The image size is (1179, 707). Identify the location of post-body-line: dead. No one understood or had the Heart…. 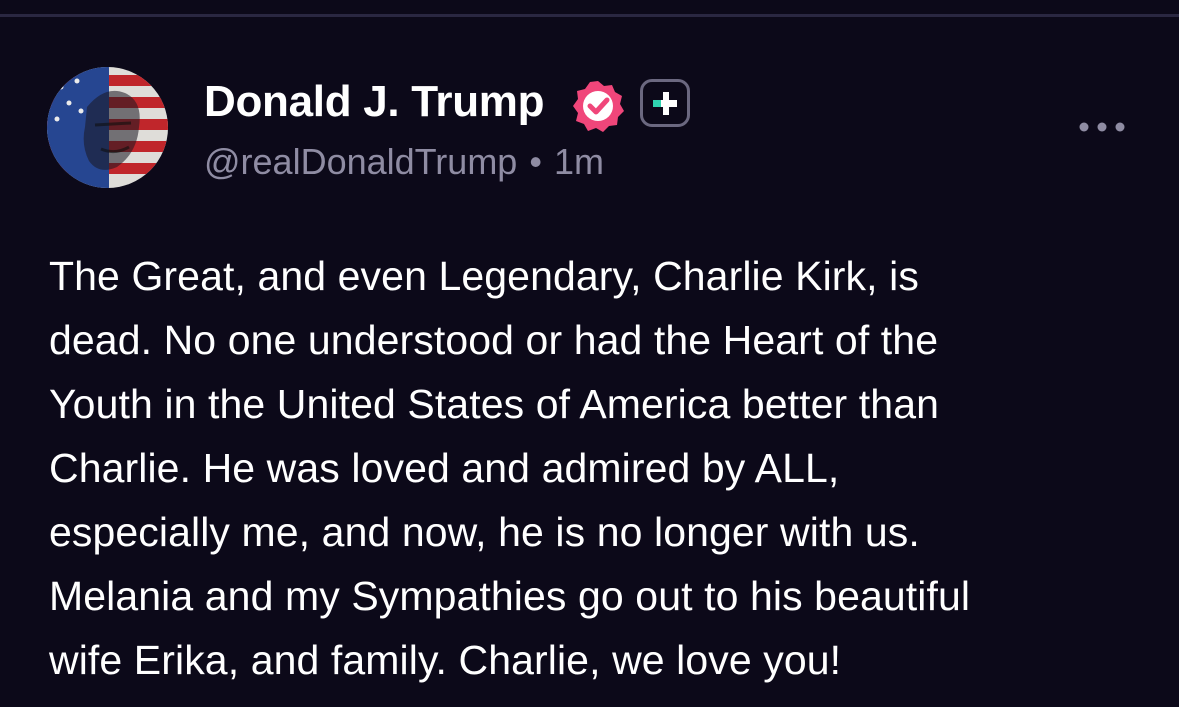
(494, 340).